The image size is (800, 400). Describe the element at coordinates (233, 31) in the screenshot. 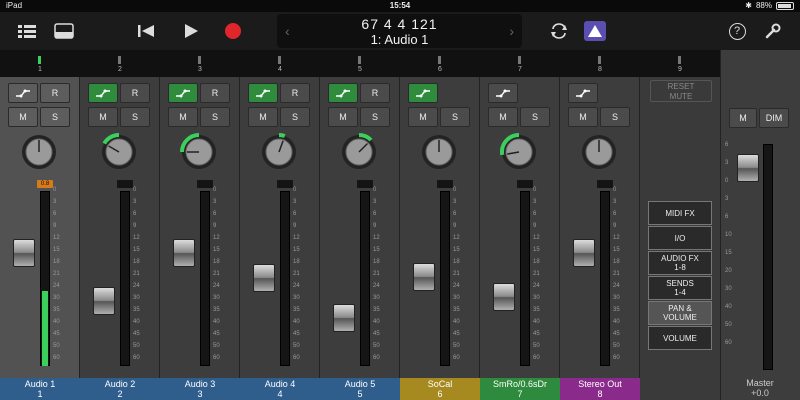

I see `record-button` at that location.